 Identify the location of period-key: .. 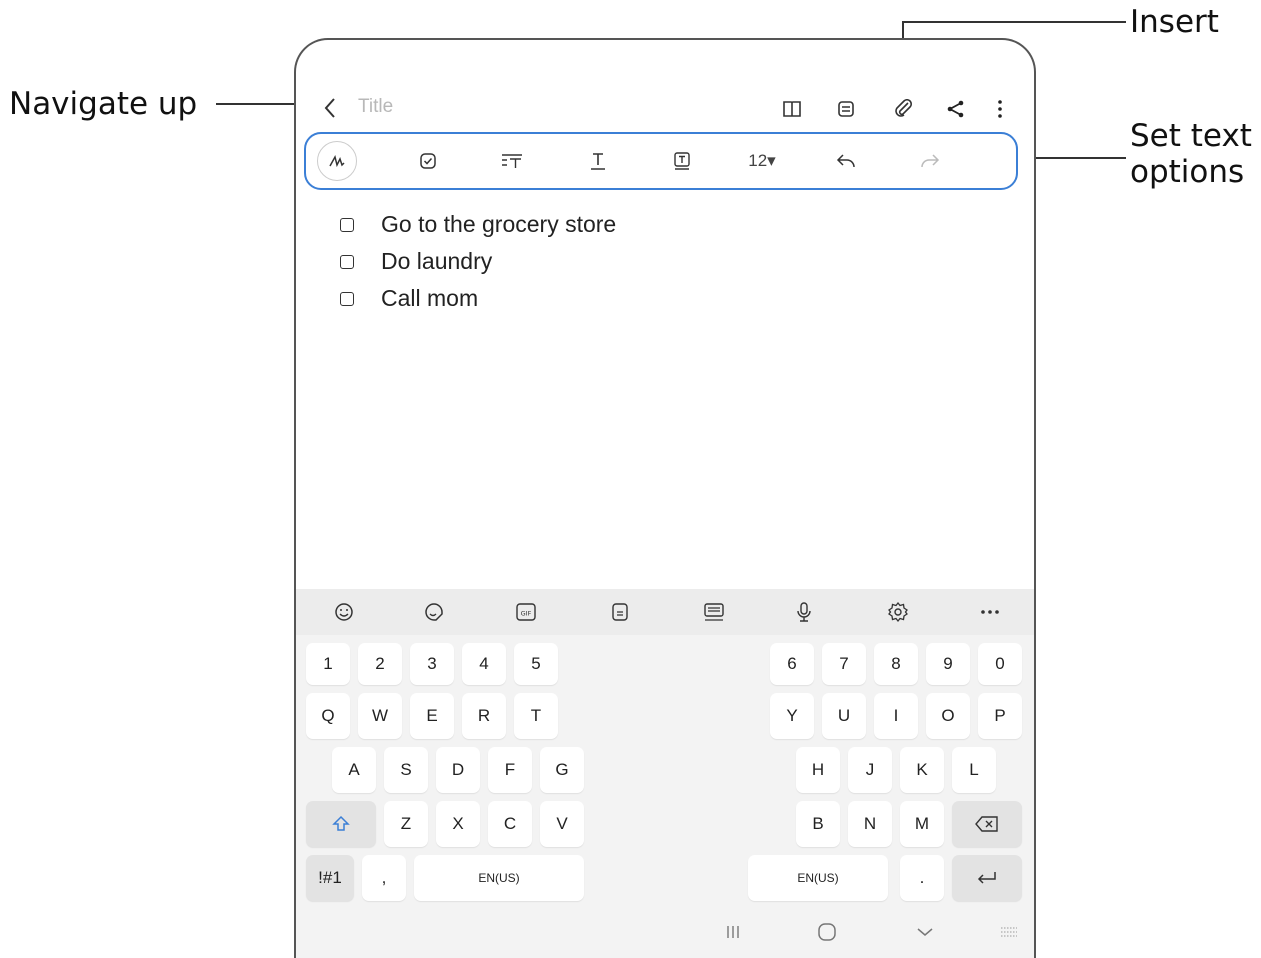
(922, 878).